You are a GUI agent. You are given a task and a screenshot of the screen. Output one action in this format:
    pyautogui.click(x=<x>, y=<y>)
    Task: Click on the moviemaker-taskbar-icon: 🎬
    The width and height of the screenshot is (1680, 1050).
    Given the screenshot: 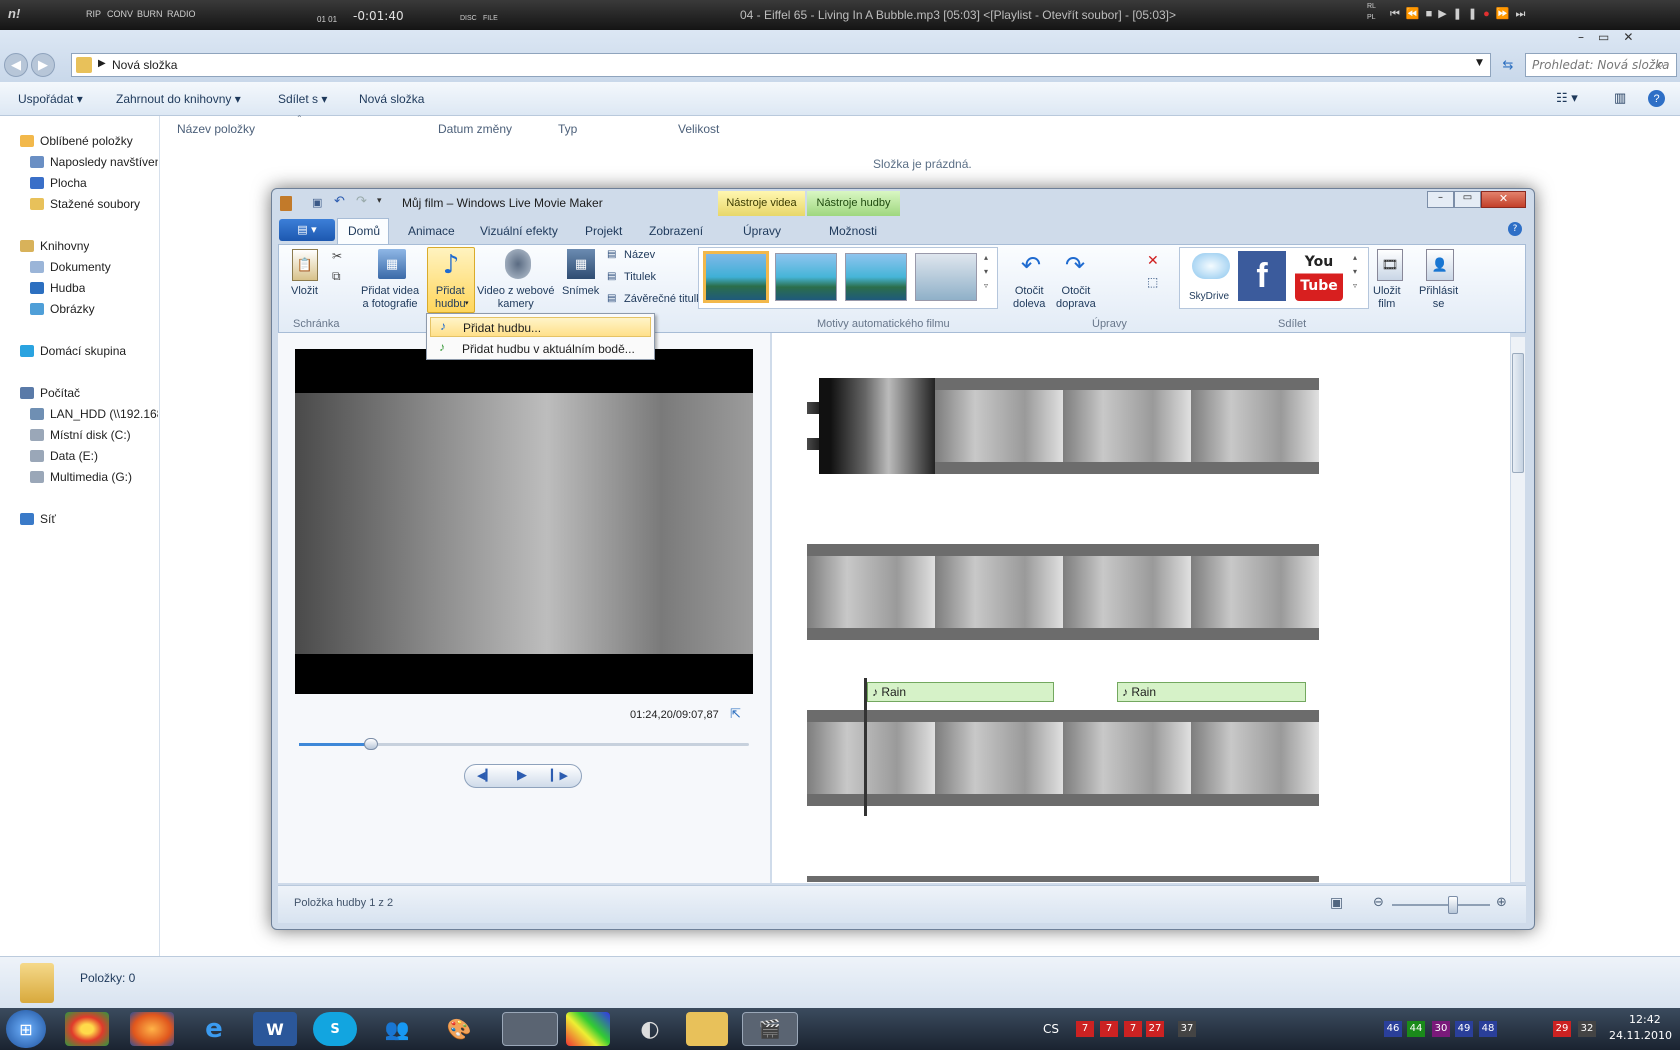 What is the action you would take?
    pyautogui.click(x=770, y=1029)
    